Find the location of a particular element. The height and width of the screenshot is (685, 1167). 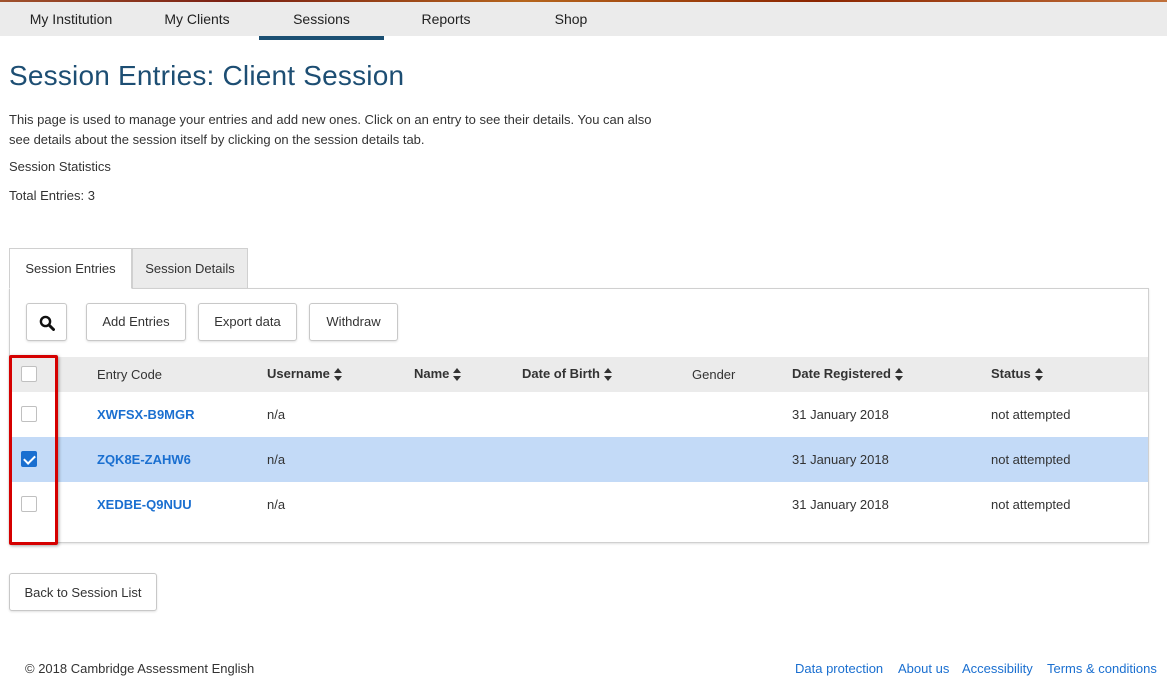

column-header-label: Gender is located at coordinates (714, 374).